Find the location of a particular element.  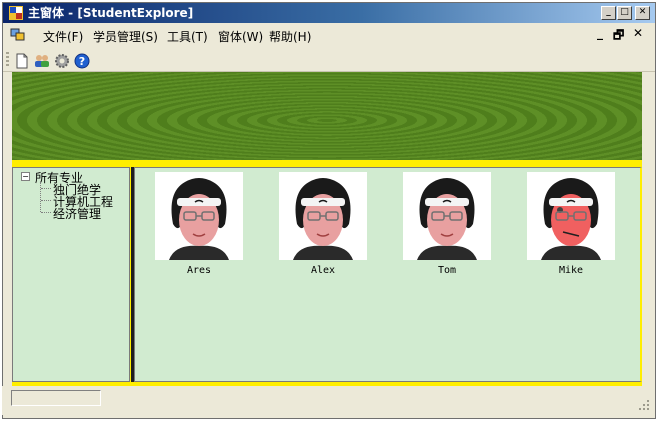

minimize-button: _ is located at coordinates (608, 13).